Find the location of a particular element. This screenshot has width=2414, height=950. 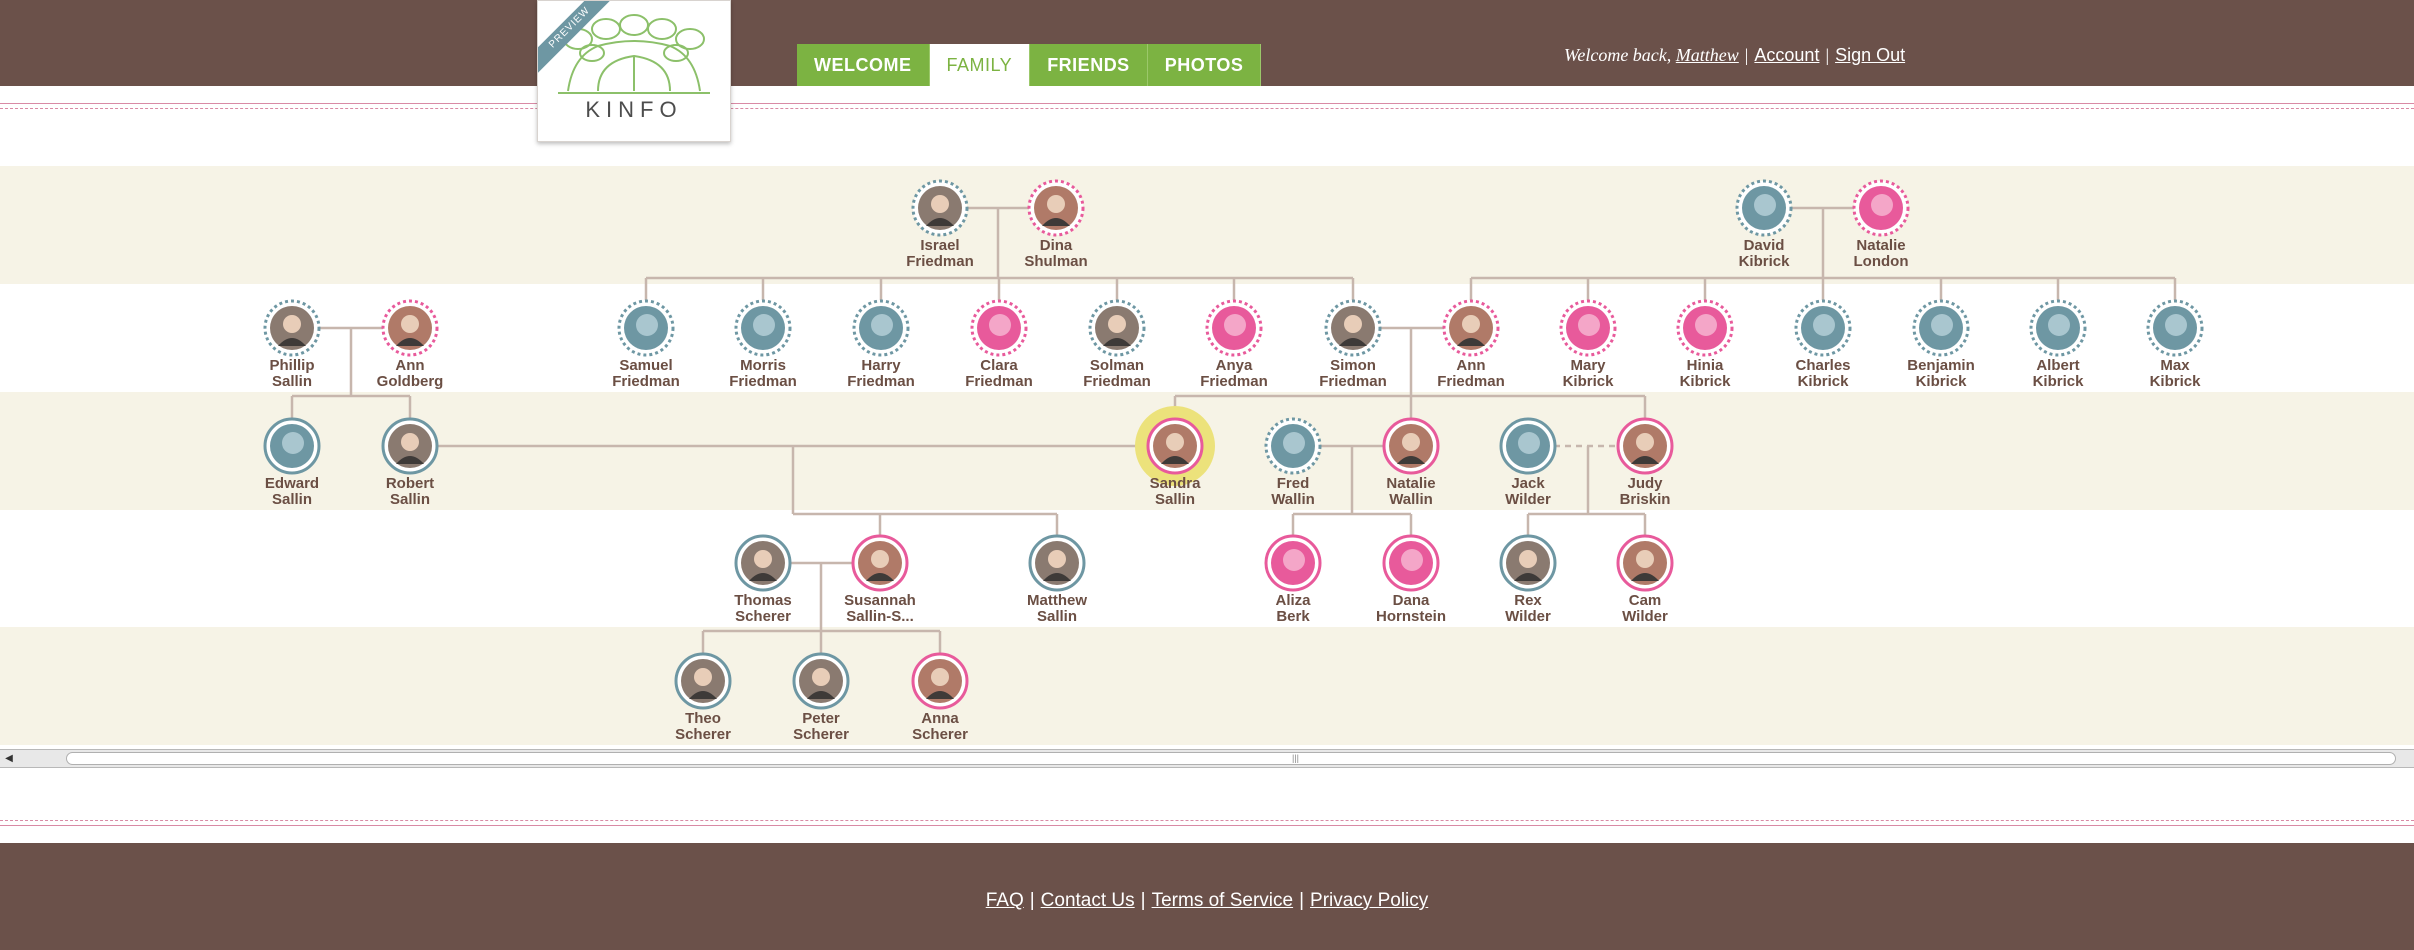

person-node-clara is located at coordinates (999, 328).